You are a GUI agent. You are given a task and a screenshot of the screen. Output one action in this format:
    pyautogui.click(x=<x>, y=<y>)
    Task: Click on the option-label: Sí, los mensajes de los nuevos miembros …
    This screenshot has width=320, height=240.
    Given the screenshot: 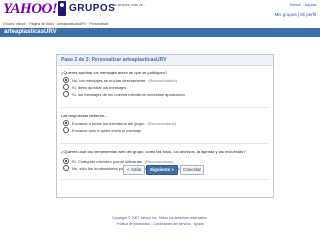 What is the action you would take?
    pyautogui.click(x=128, y=94)
    